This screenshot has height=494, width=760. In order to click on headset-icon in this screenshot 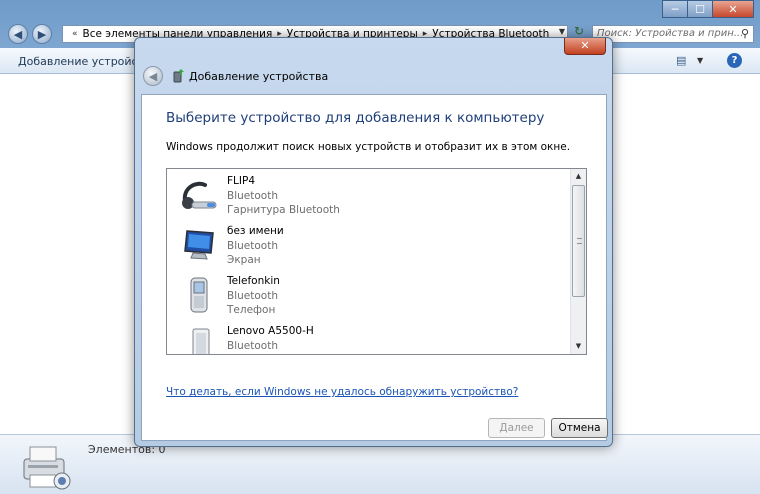, I will do `click(199, 195)`.